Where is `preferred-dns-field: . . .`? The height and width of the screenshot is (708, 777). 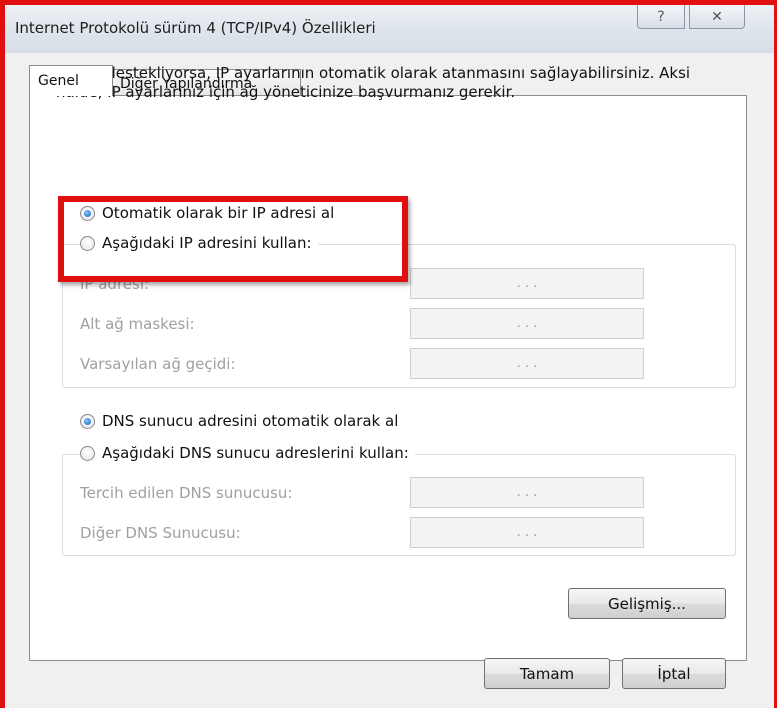
preferred-dns-field: . . . is located at coordinates (527, 492).